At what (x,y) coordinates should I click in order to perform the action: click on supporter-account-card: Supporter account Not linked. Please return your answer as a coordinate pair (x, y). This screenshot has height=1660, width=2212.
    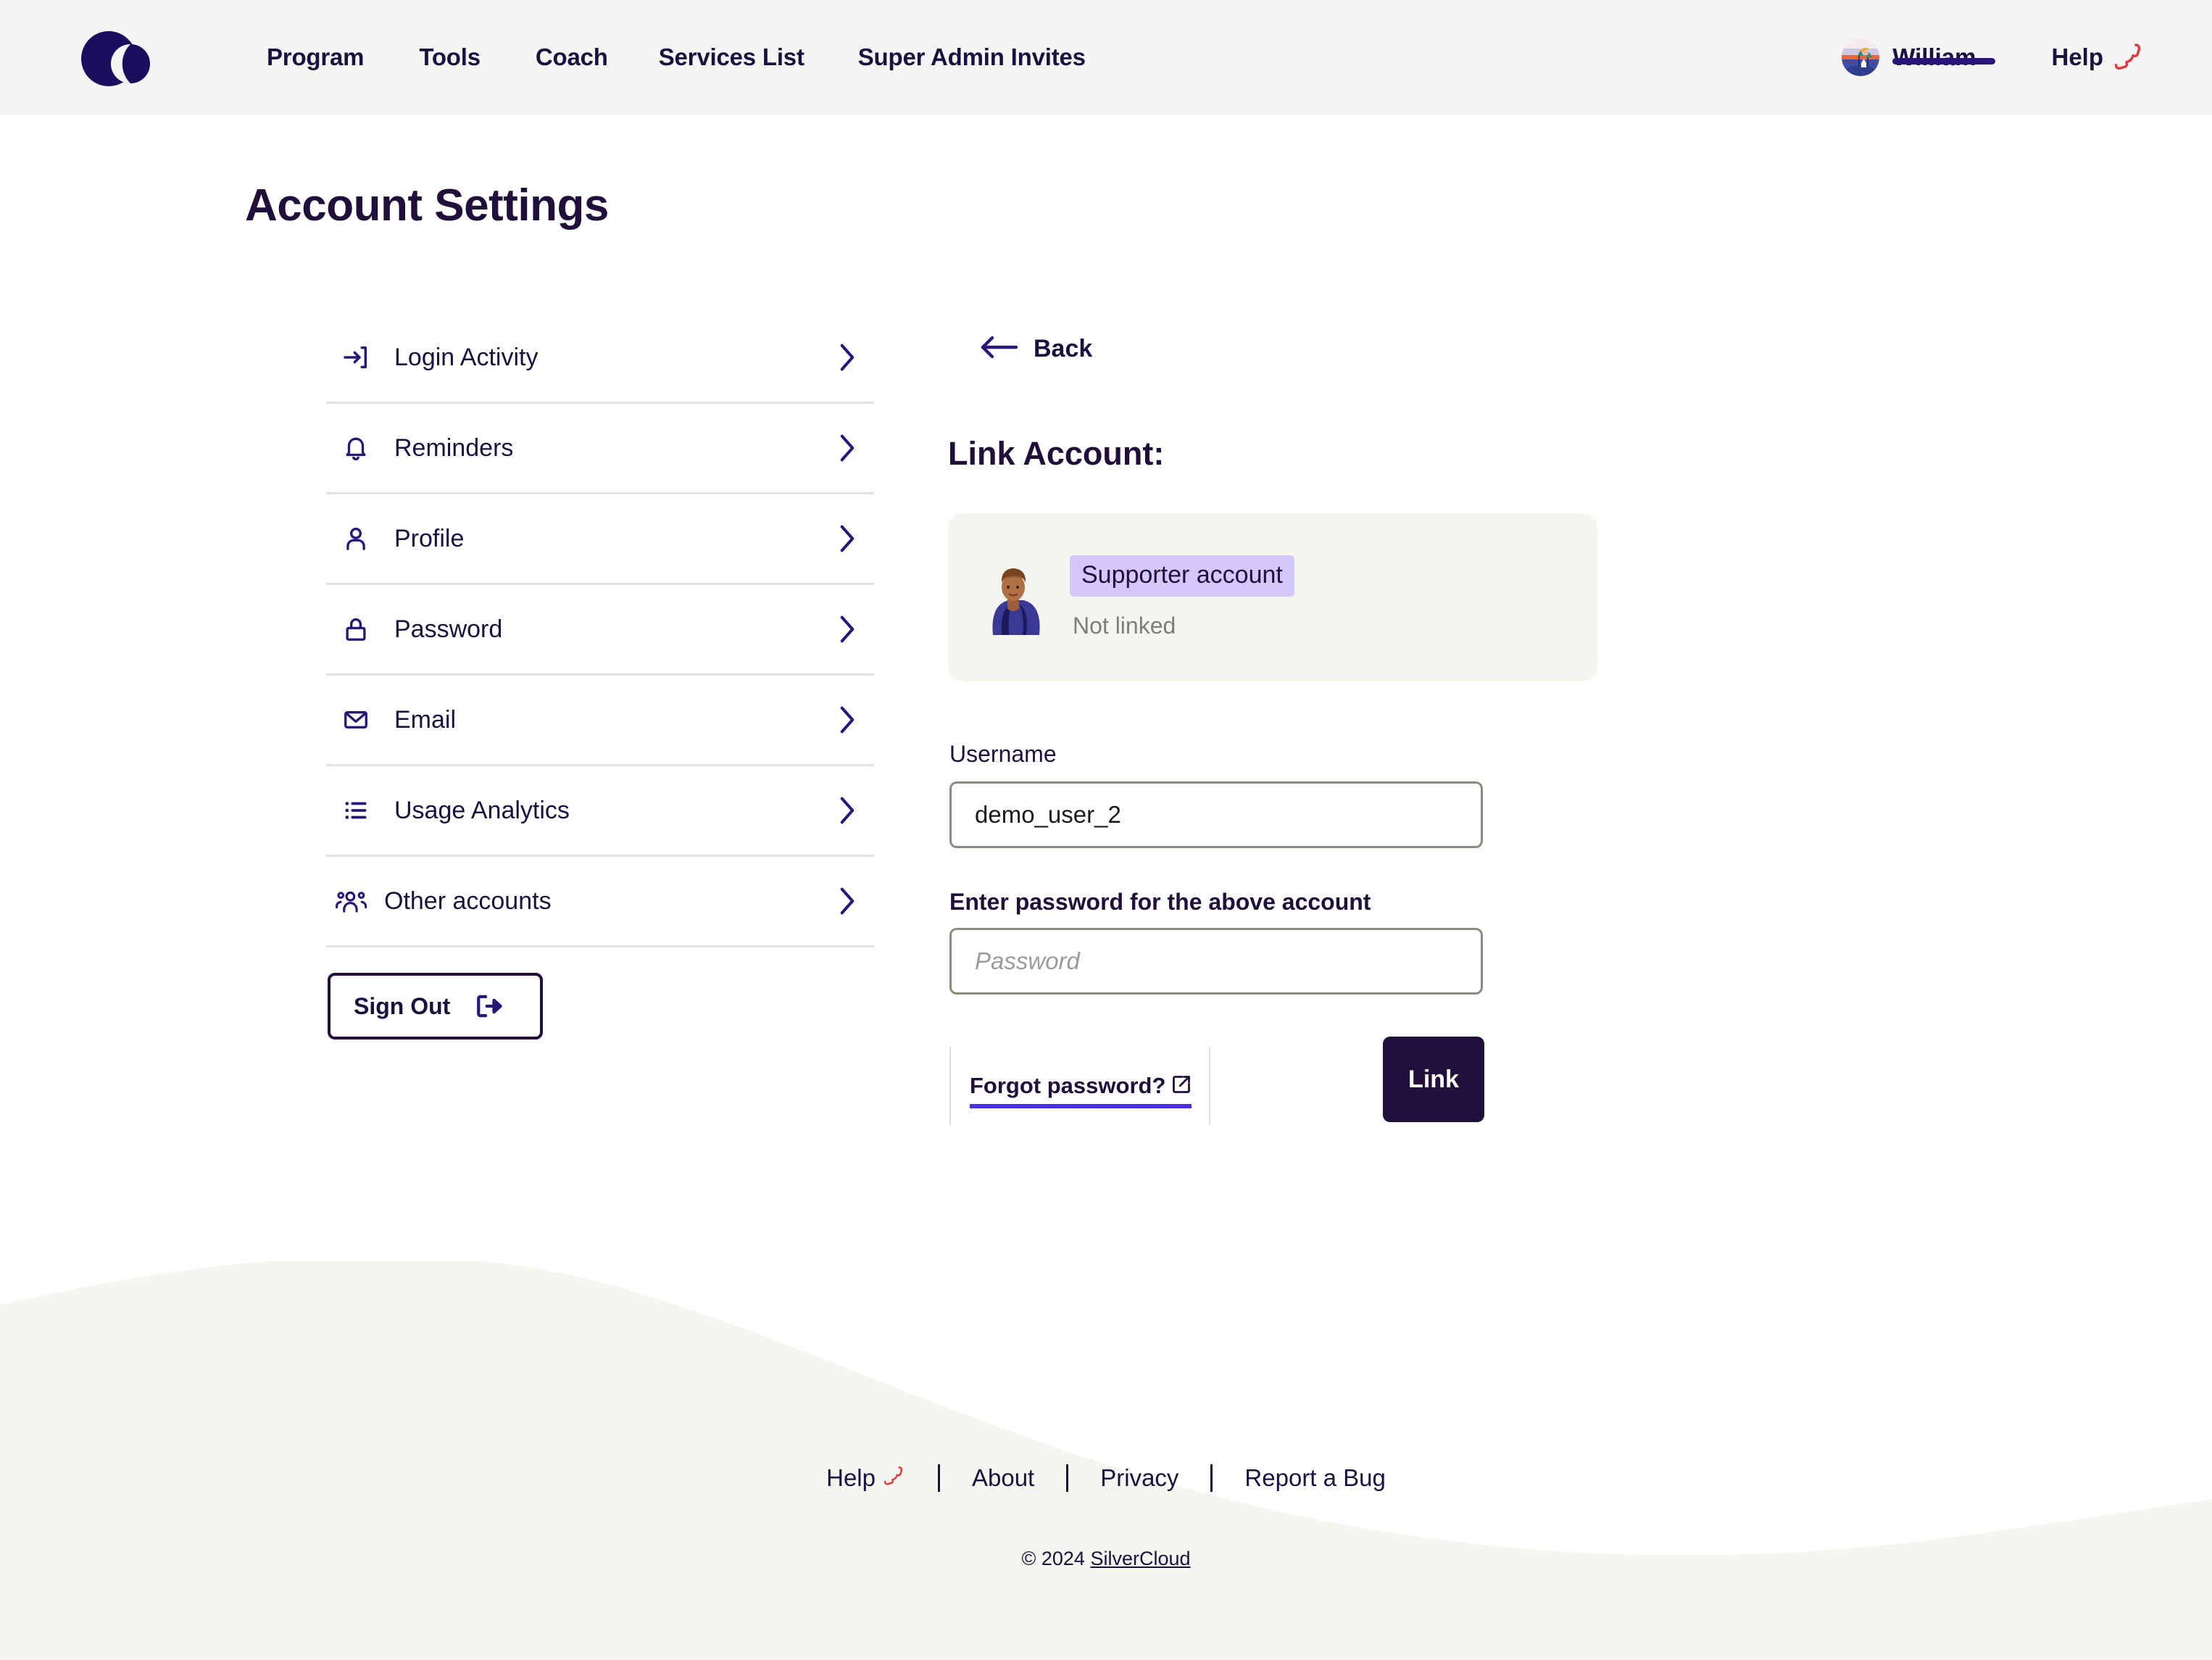
    Looking at the image, I should click on (1272, 597).